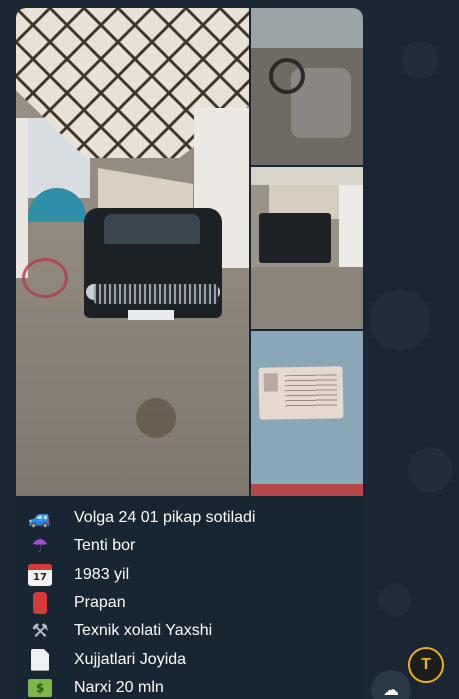 This screenshot has width=459, height=699. What do you see at coordinates (189, 546) in the screenshot?
I see `caption-line: ☂ Tenti bor` at bounding box center [189, 546].